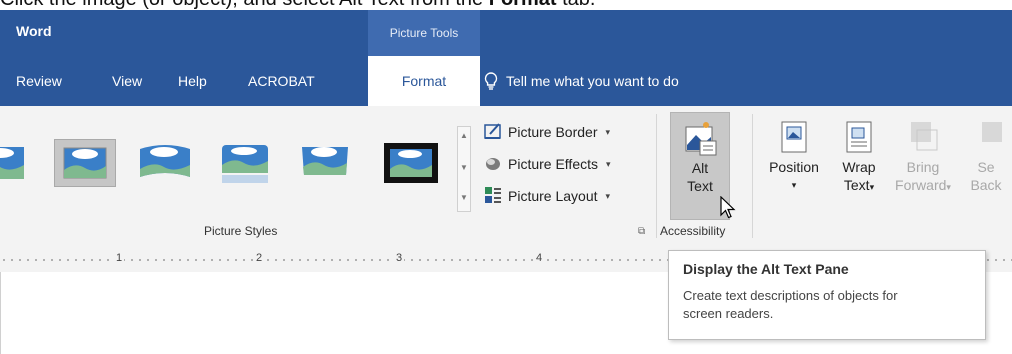  I want to click on contextual-tab-group: Picture Tools, so click(424, 33).